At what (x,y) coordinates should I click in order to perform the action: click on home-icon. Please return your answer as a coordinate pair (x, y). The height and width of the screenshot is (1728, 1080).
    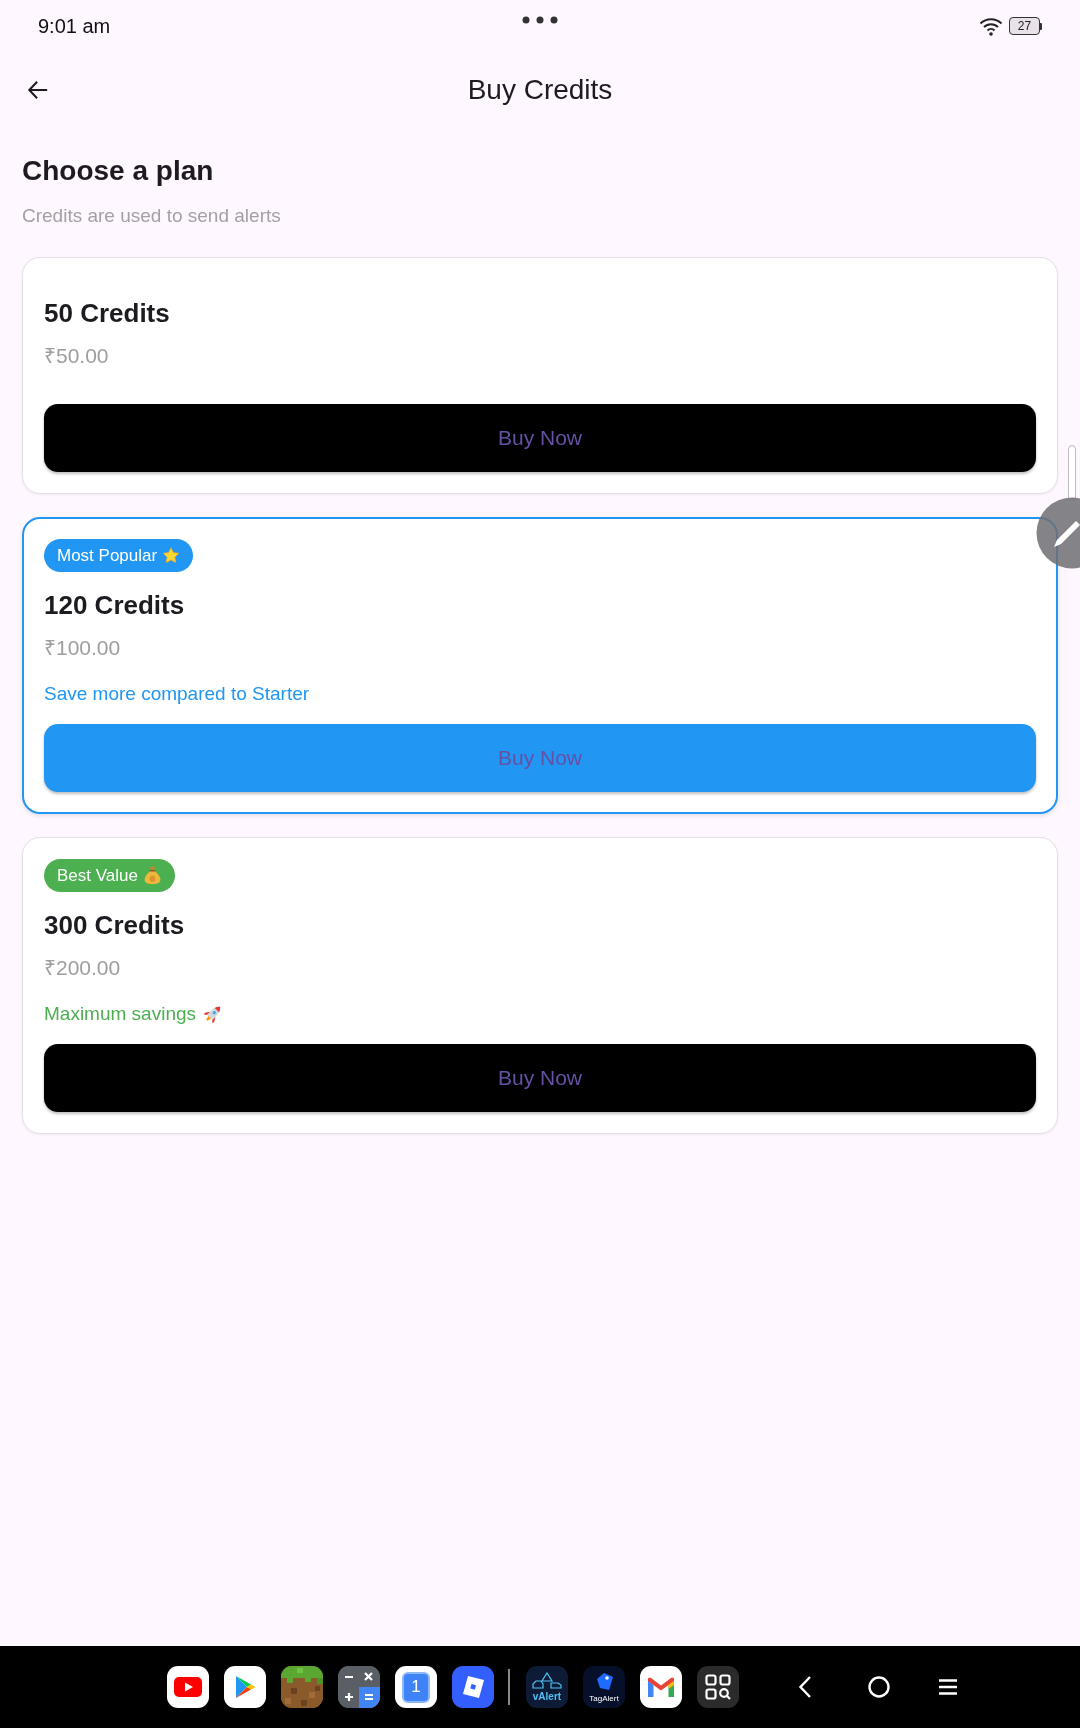
    Looking at the image, I should click on (879, 1687).